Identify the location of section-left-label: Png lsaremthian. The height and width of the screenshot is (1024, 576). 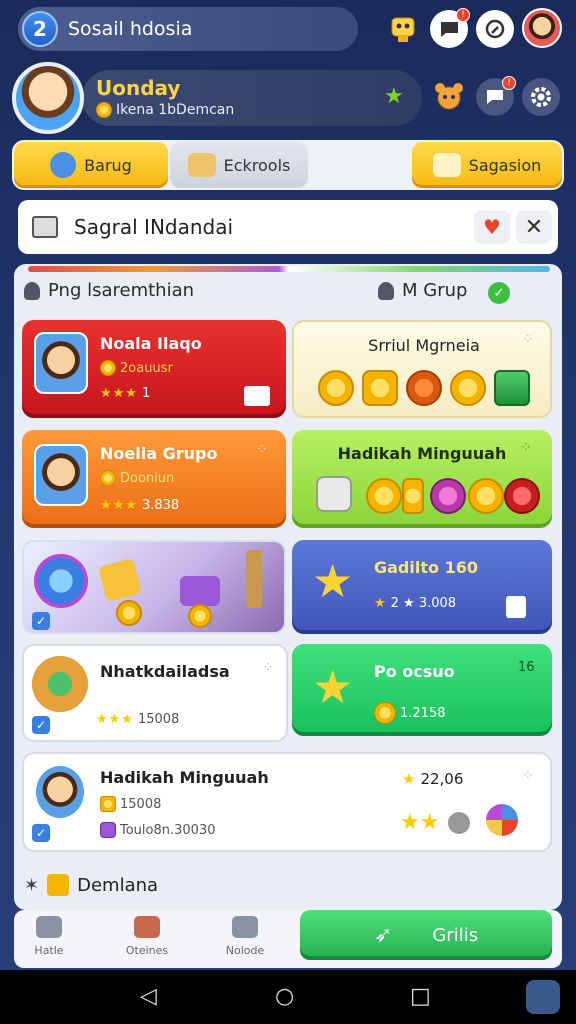
(121, 290).